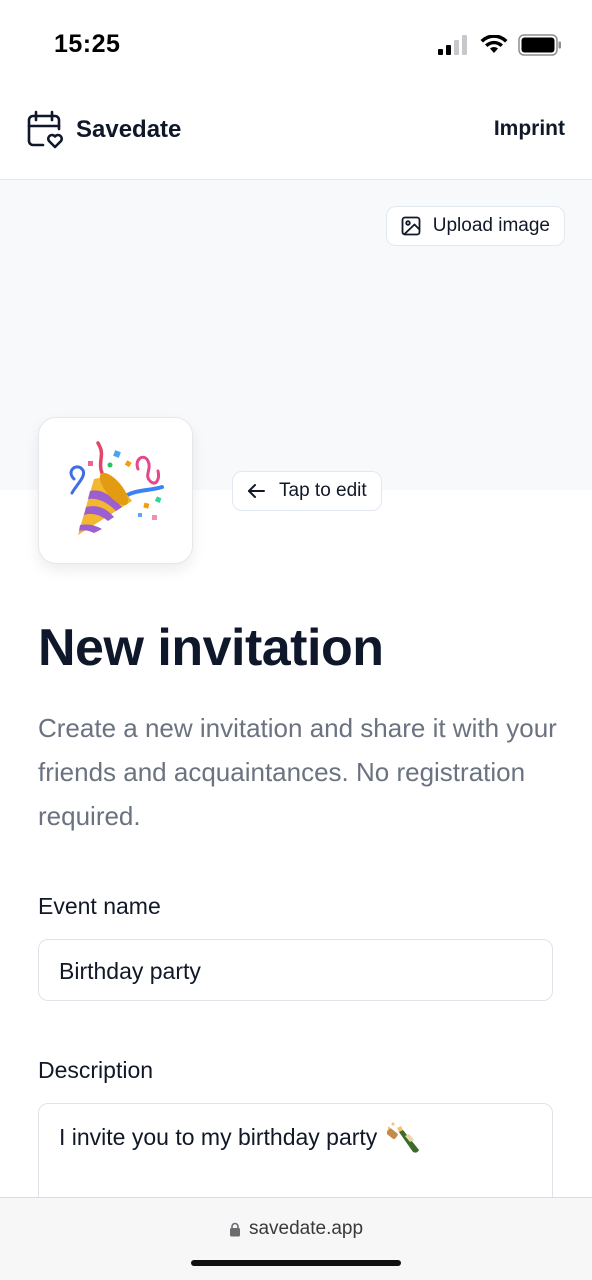 The image size is (592, 1280). I want to click on battery-icon, so click(539, 45).